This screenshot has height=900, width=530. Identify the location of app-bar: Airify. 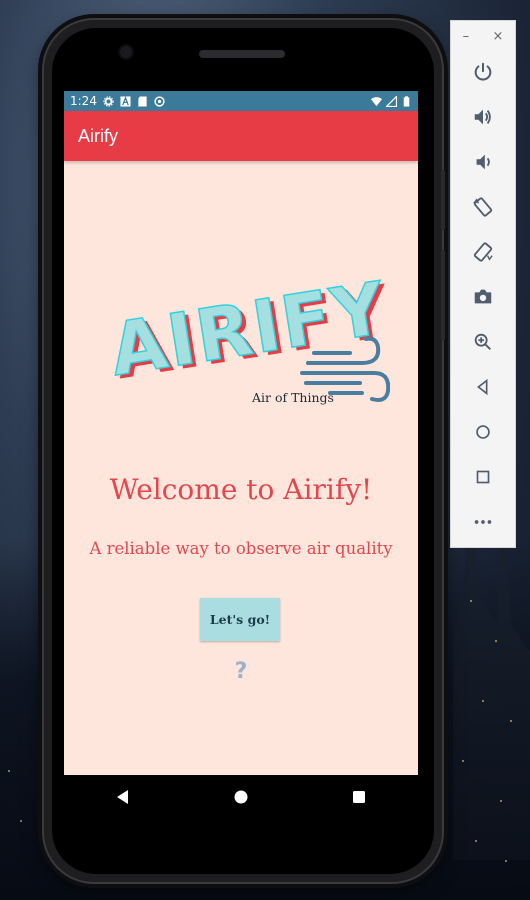
(241, 136).